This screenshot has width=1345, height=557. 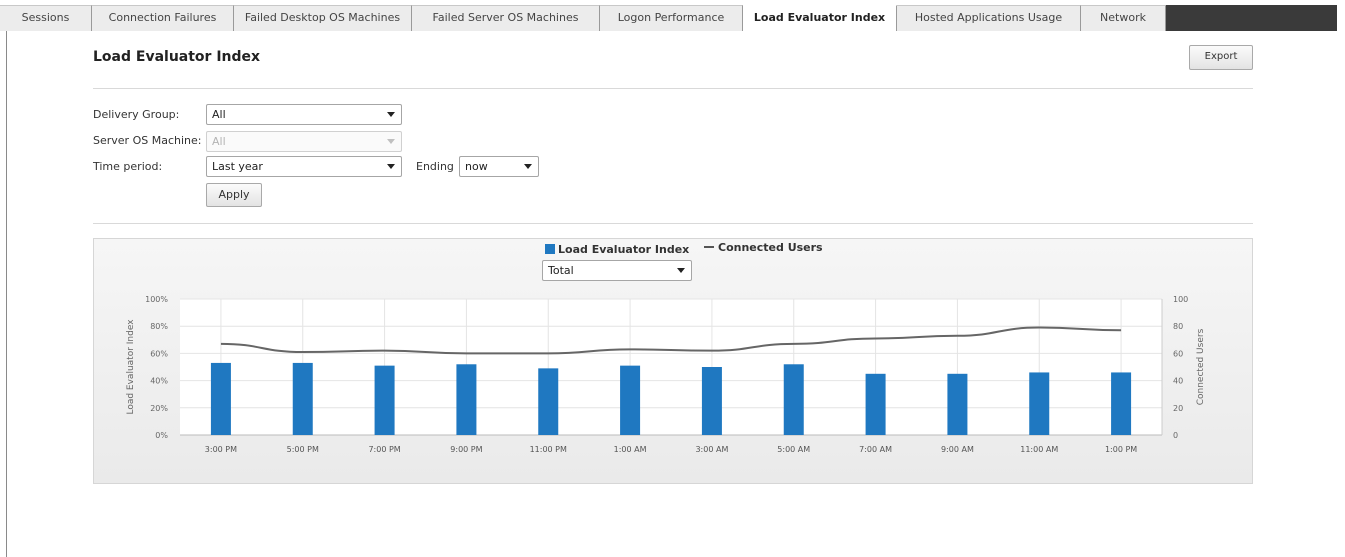 I want to click on tab-connection-failures: Connection Failures, so click(x=163, y=18).